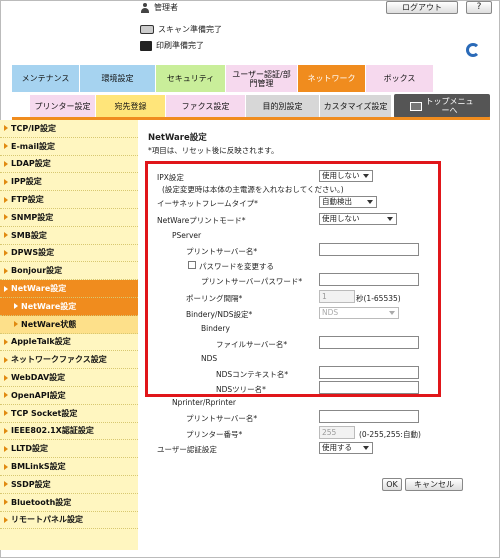 The image size is (500, 558). What do you see at coordinates (337, 432) in the screenshot?
I see `printer-number-input: 255` at bounding box center [337, 432].